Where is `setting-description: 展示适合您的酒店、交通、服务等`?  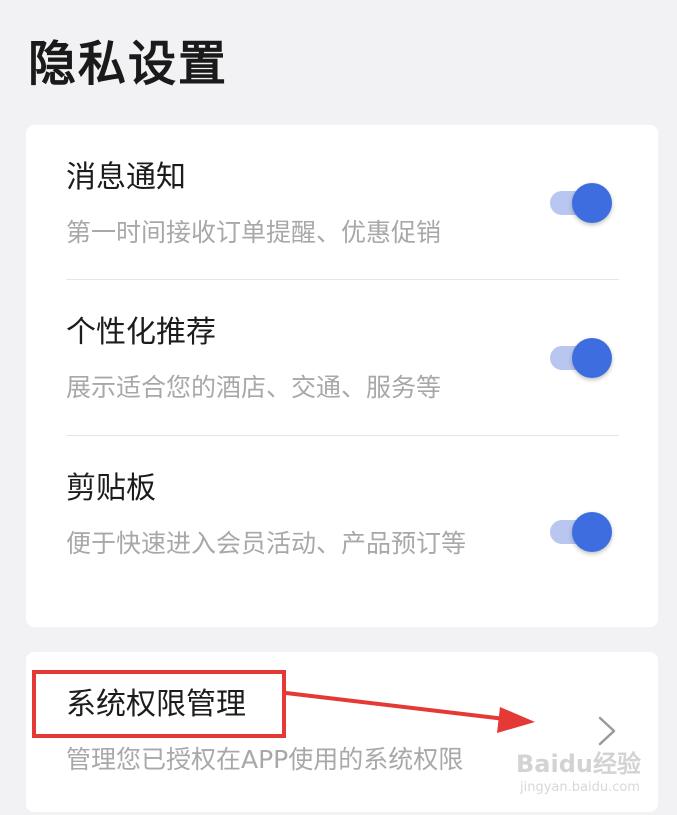 setting-description: 展示适合您的酒店、交通、服务等 is located at coordinates (254, 387).